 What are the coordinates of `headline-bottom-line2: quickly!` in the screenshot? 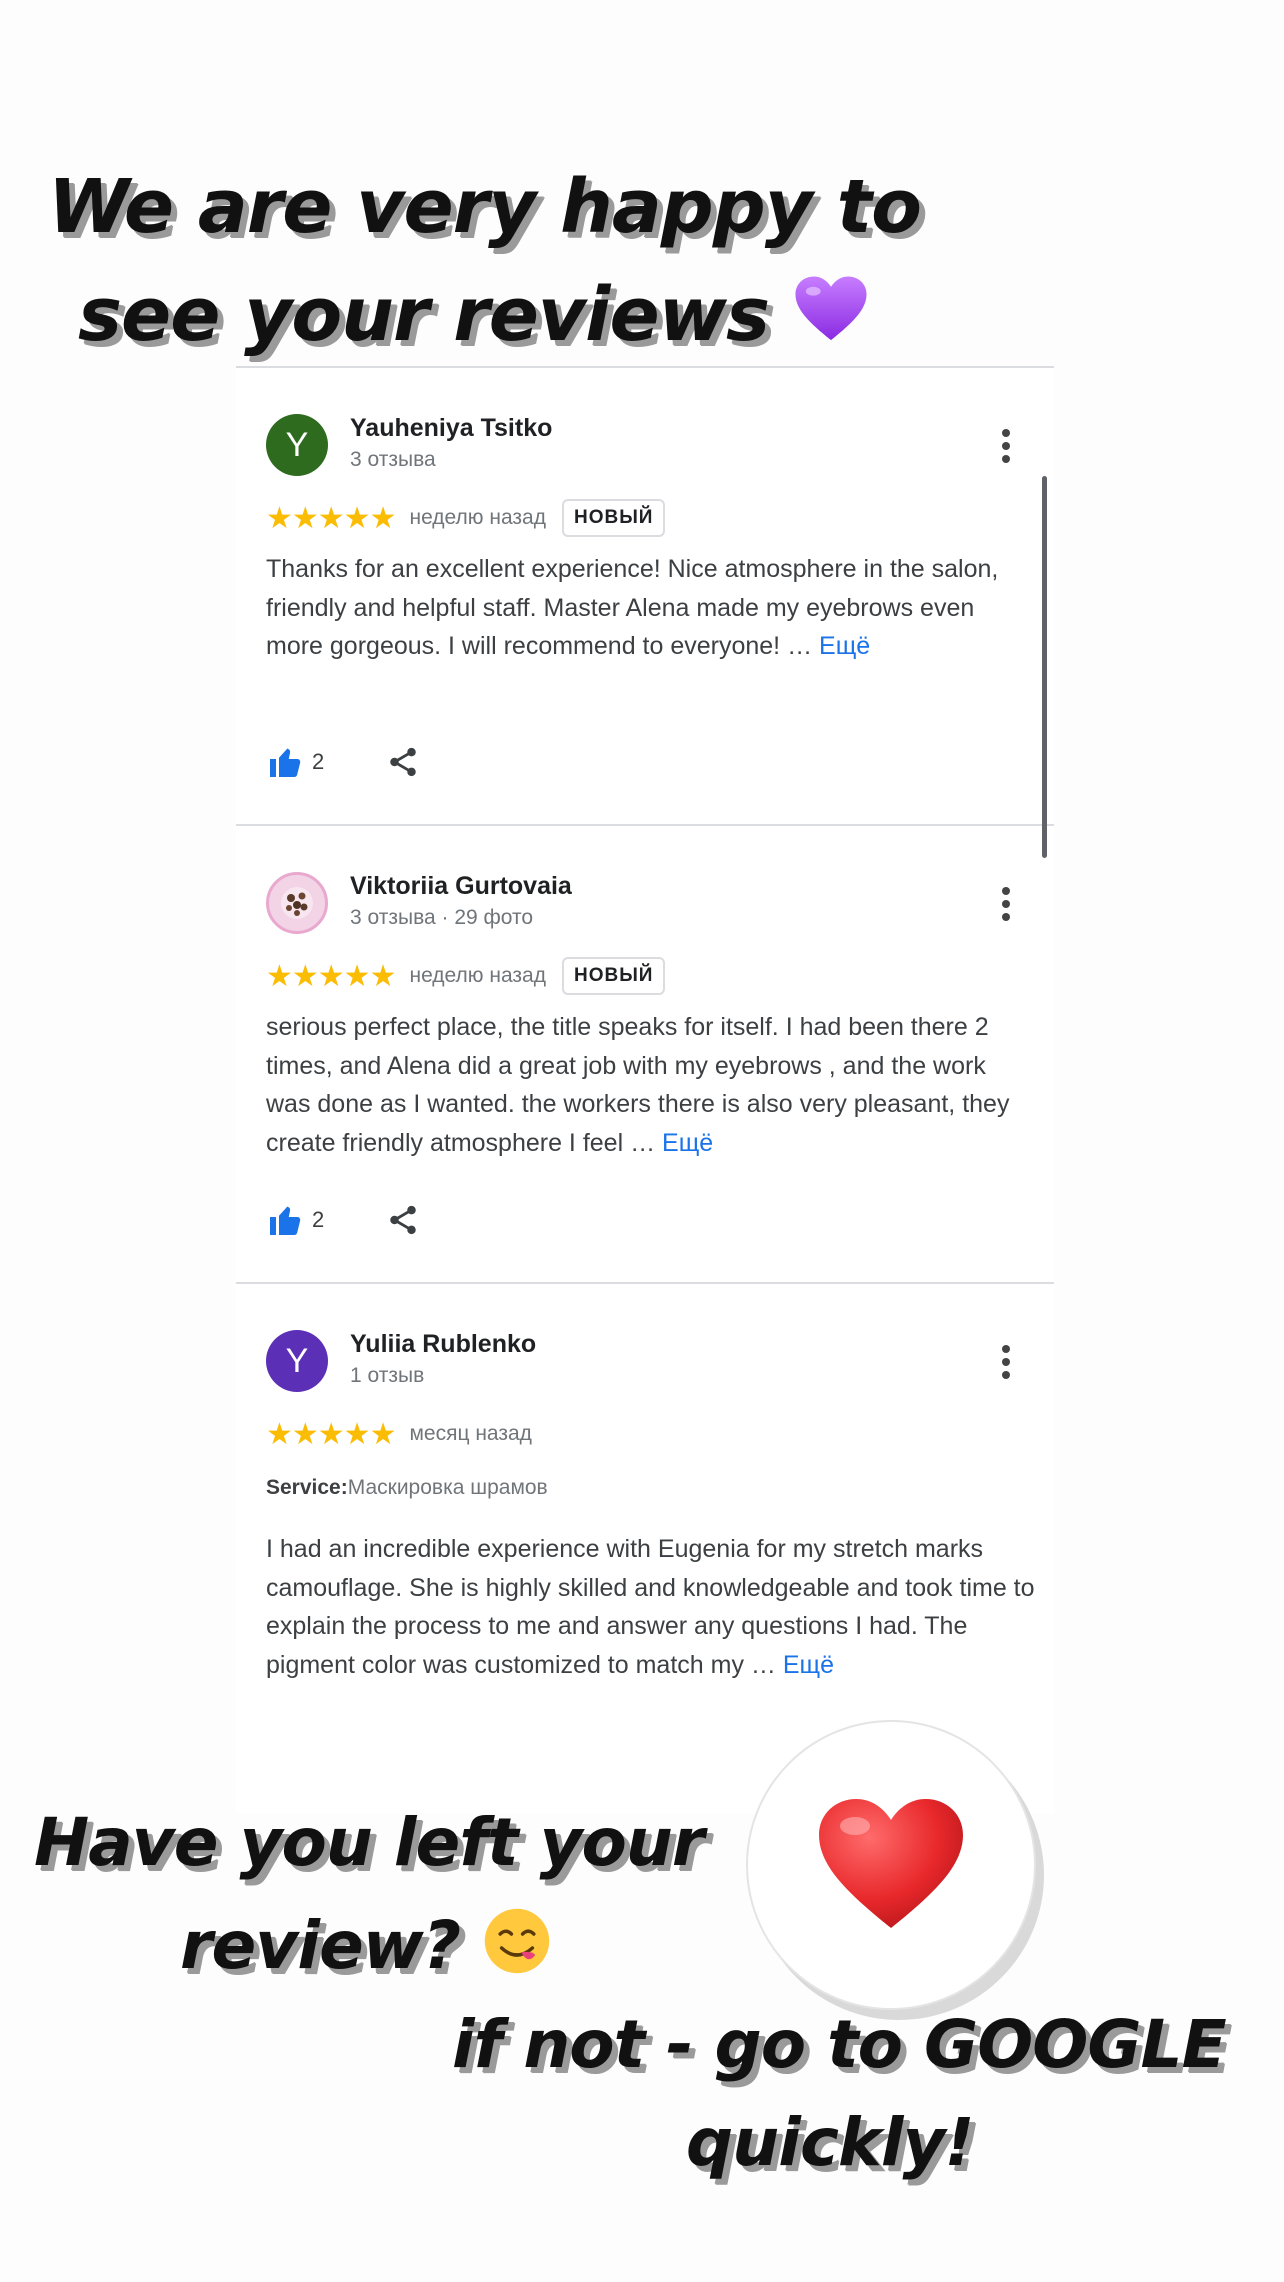 It's located at (830, 2142).